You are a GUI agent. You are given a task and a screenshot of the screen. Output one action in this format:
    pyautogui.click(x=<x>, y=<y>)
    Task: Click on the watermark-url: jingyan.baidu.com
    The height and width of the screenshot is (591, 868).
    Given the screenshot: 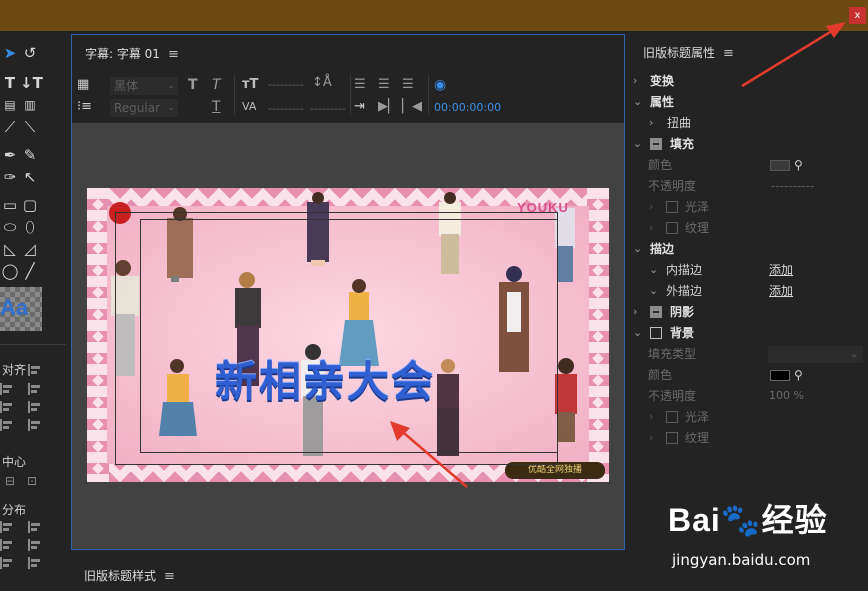 What is the action you would take?
    pyautogui.click(x=741, y=560)
    